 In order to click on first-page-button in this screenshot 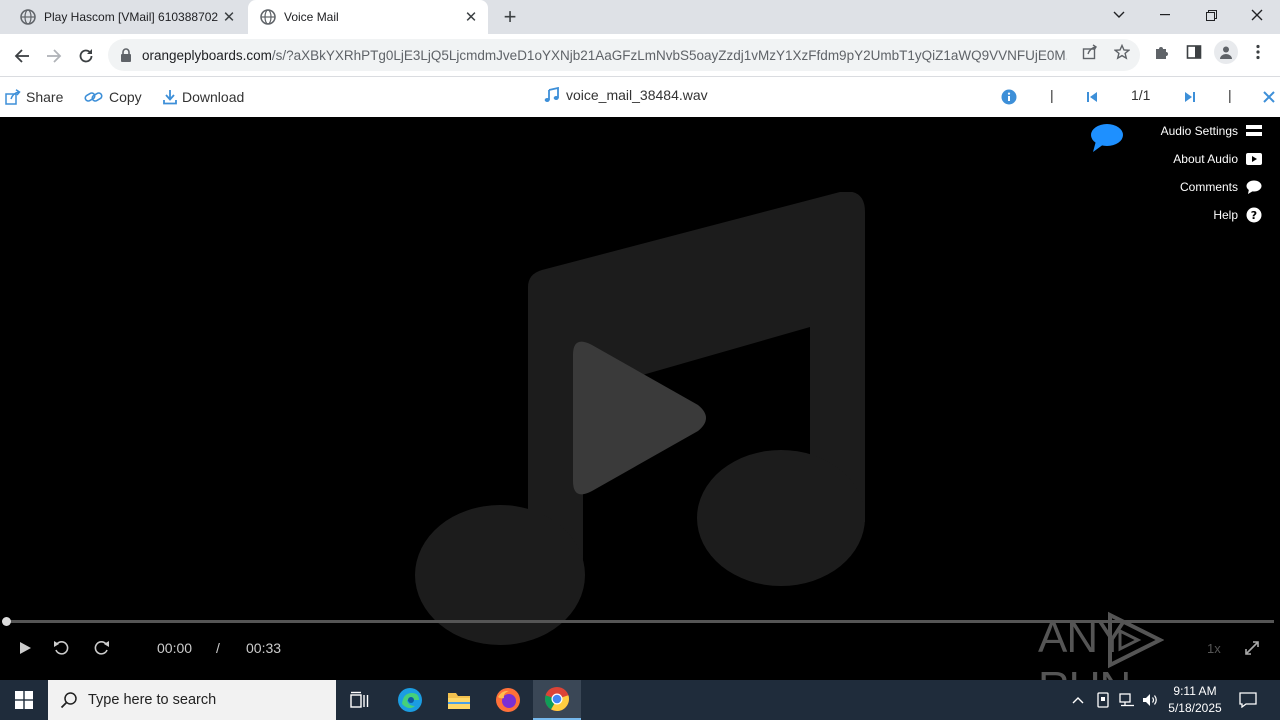, I will do `click(1092, 97)`.